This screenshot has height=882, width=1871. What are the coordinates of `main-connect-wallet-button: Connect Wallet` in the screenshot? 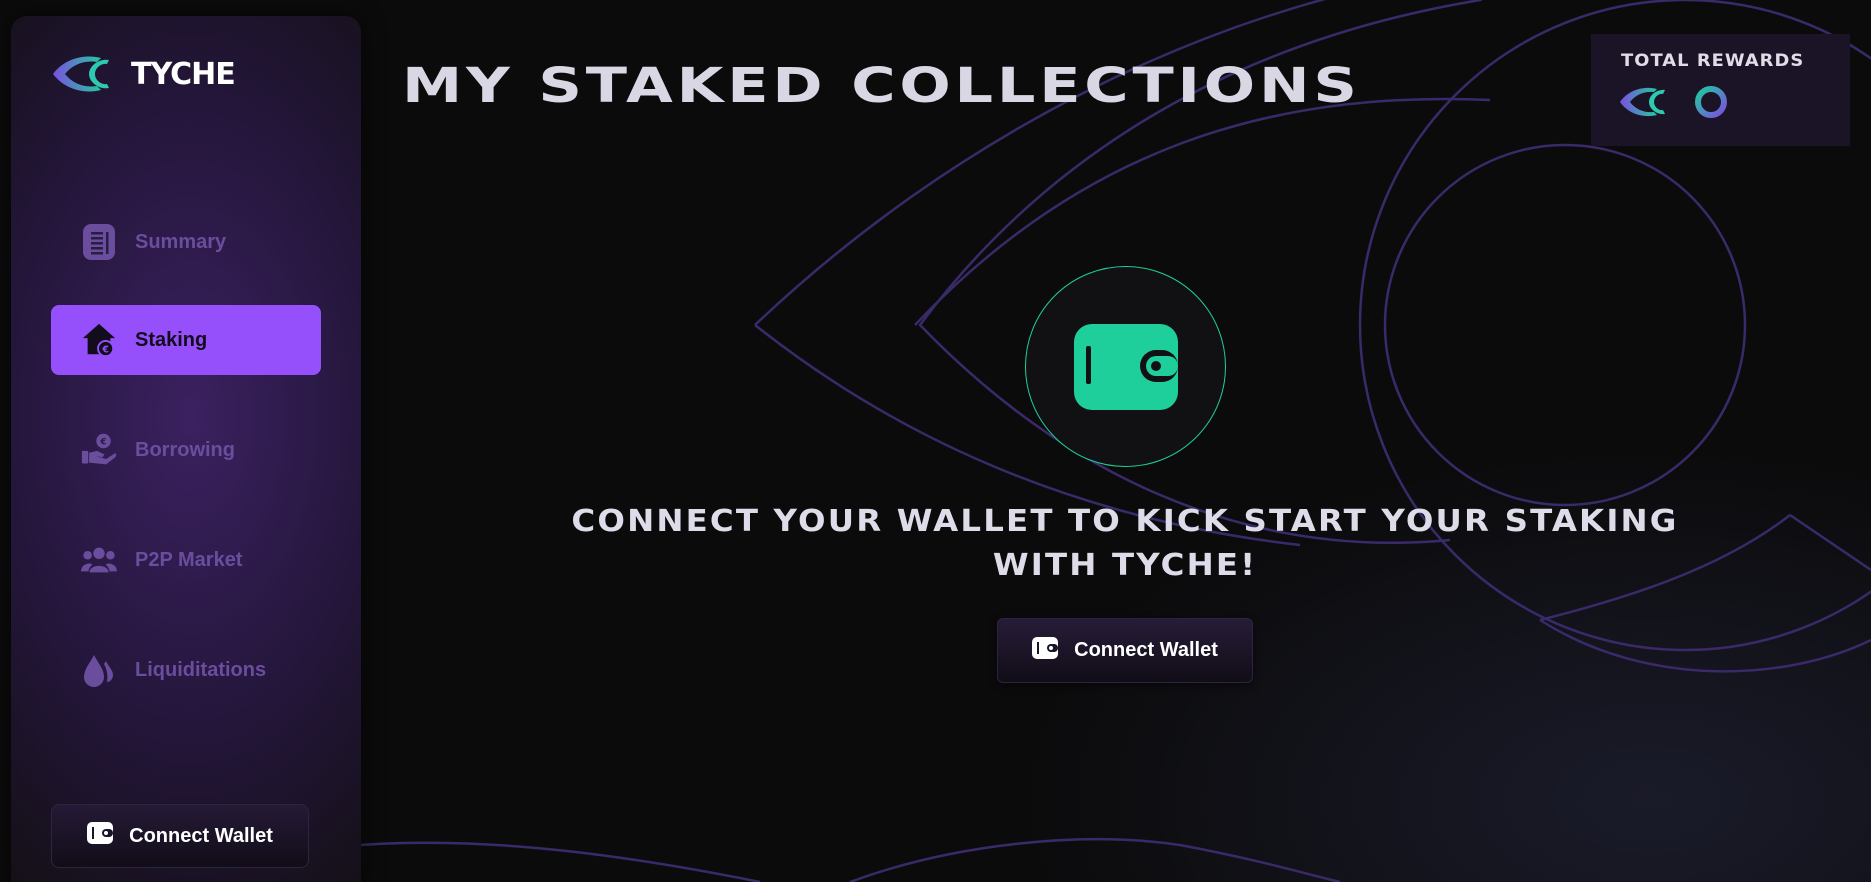 It's located at (1125, 650).